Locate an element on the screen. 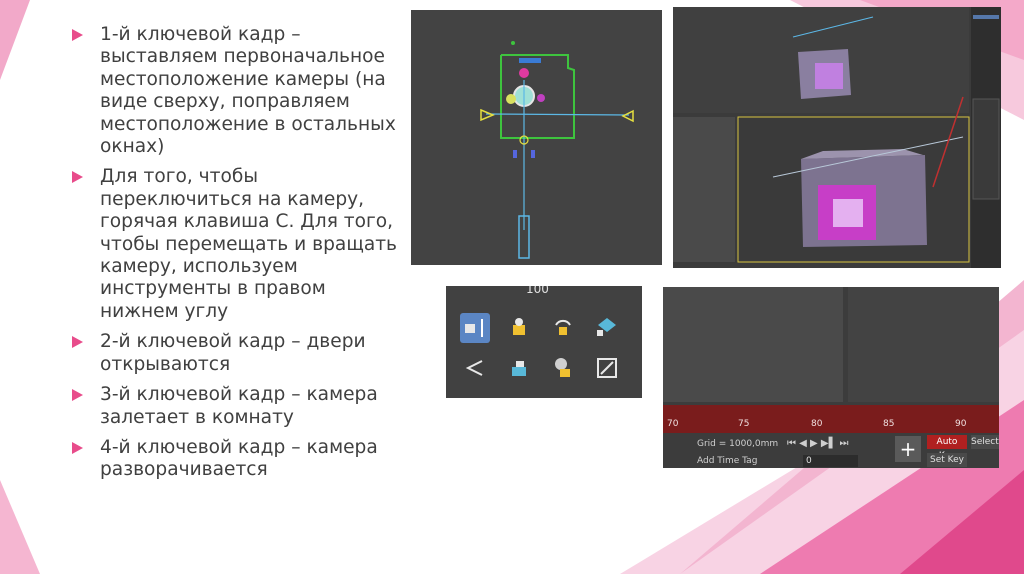  field-of-view-button is located at coordinates (475, 368).